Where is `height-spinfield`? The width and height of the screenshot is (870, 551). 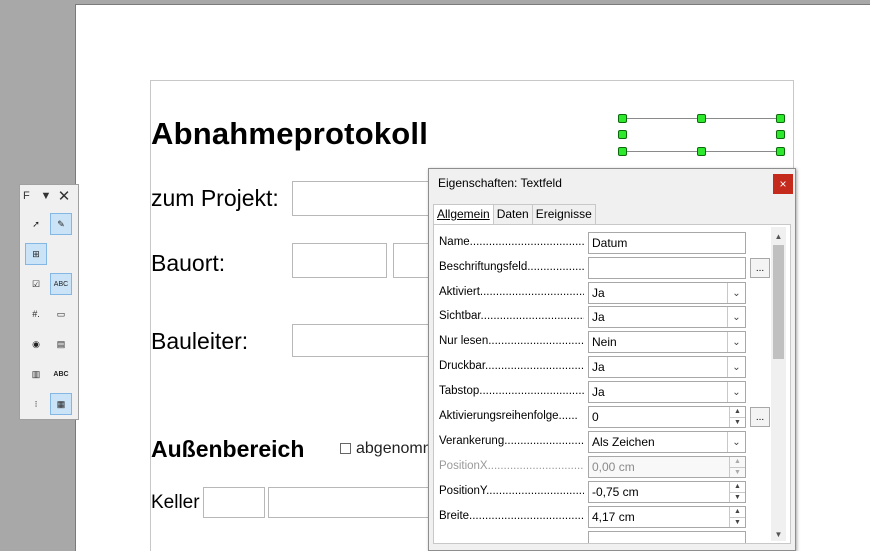 height-spinfield is located at coordinates (667, 537).